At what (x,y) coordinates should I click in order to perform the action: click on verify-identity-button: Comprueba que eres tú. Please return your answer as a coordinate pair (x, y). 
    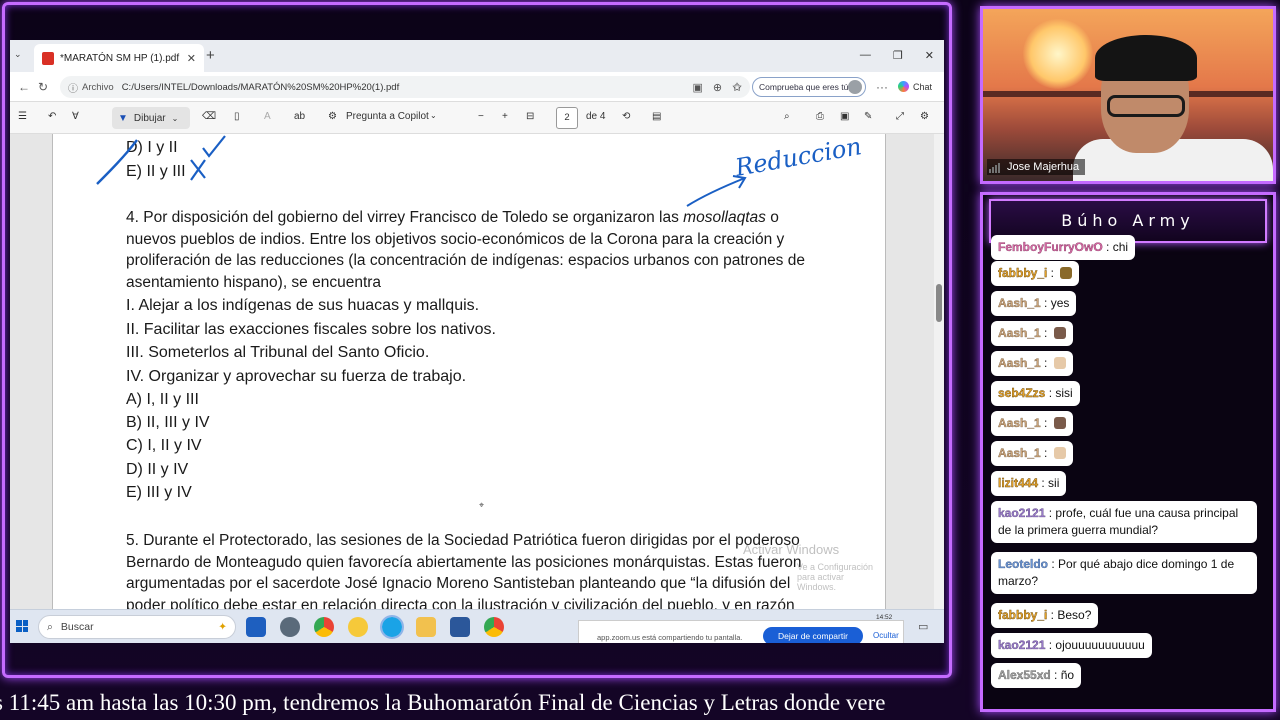
    Looking at the image, I should click on (809, 87).